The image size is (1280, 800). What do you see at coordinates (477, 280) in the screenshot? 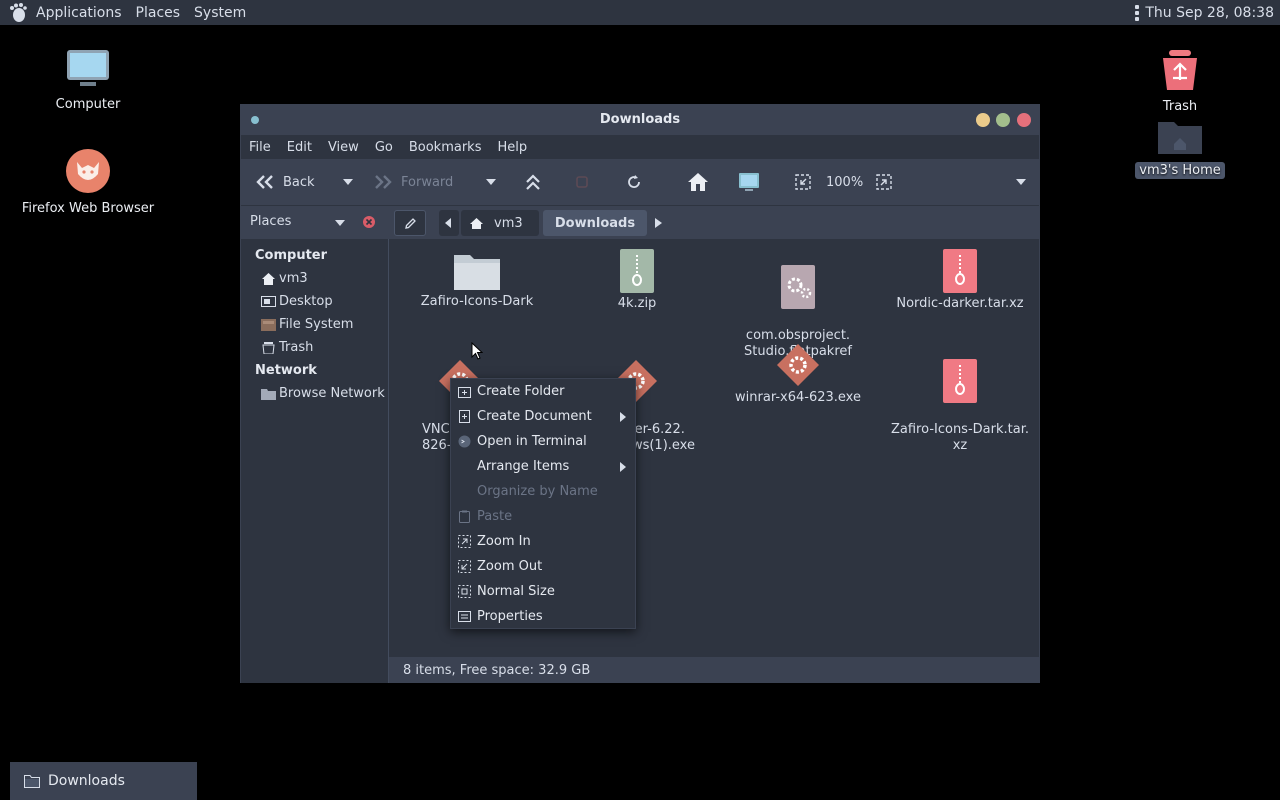
I see `file-item: Zafiro-Icons-Dark` at bounding box center [477, 280].